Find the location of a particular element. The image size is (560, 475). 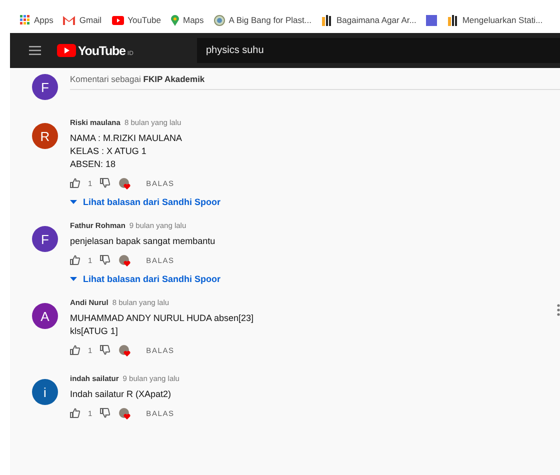

more-icon is located at coordinates (558, 310).